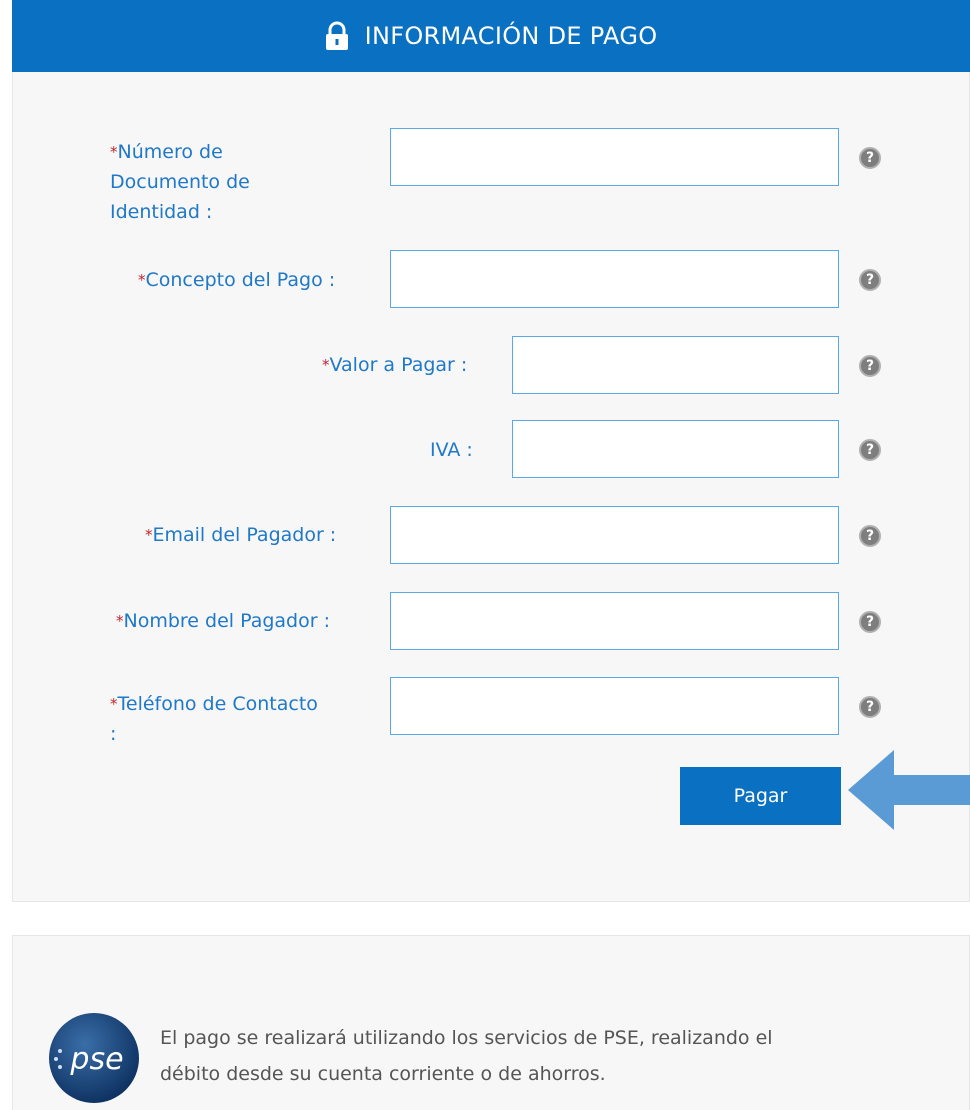 The width and height of the screenshot is (970, 1110). I want to click on payer-email-input, so click(614, 535).